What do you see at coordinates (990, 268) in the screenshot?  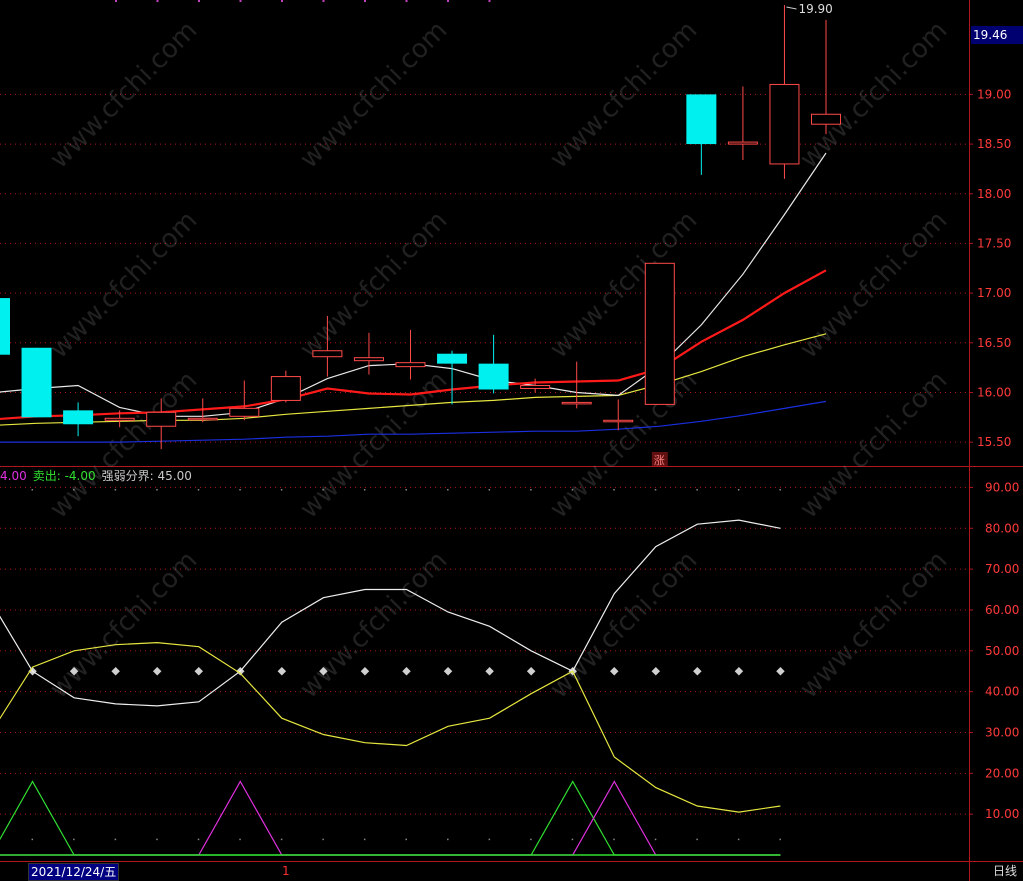 I see `price-axis: 19.00 18.50 18.00 17.50 17.00 16.50 16.00 15.50` at bounding box center [990, 268].